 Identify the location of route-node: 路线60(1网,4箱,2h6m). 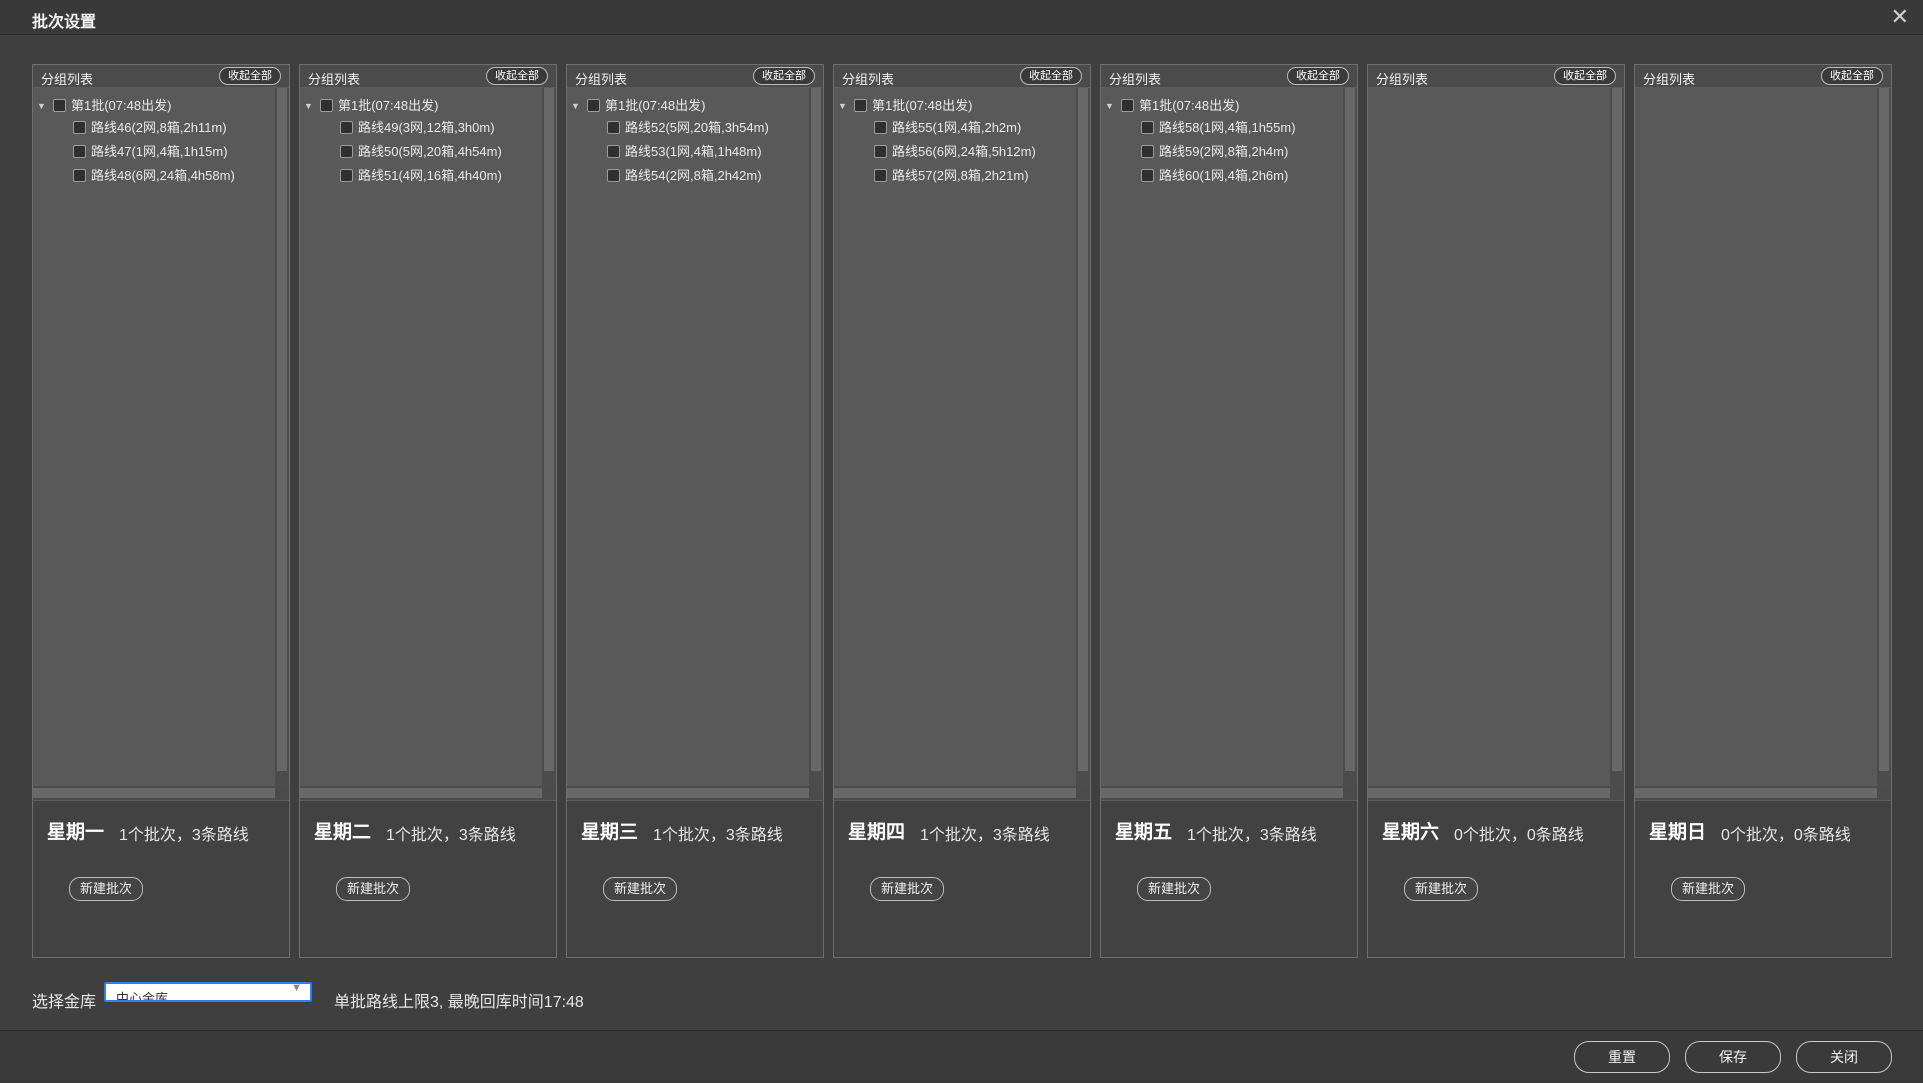
(1212, 176).